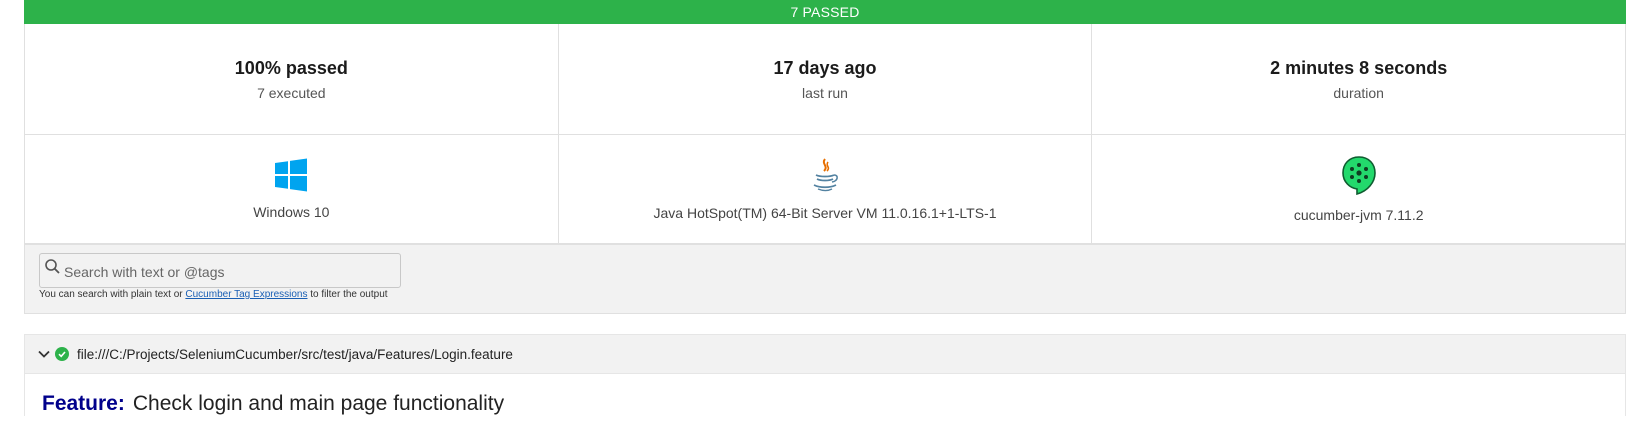 This screenshot has height=429, width=1637. What do you see at coordinates (231, 271) in the screenshot?
I see `search-input` at bounding box center [231, 271].